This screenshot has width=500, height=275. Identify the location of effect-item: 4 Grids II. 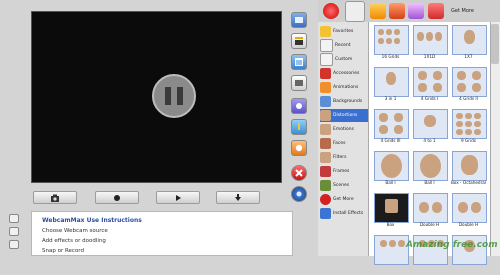
(468, 87).